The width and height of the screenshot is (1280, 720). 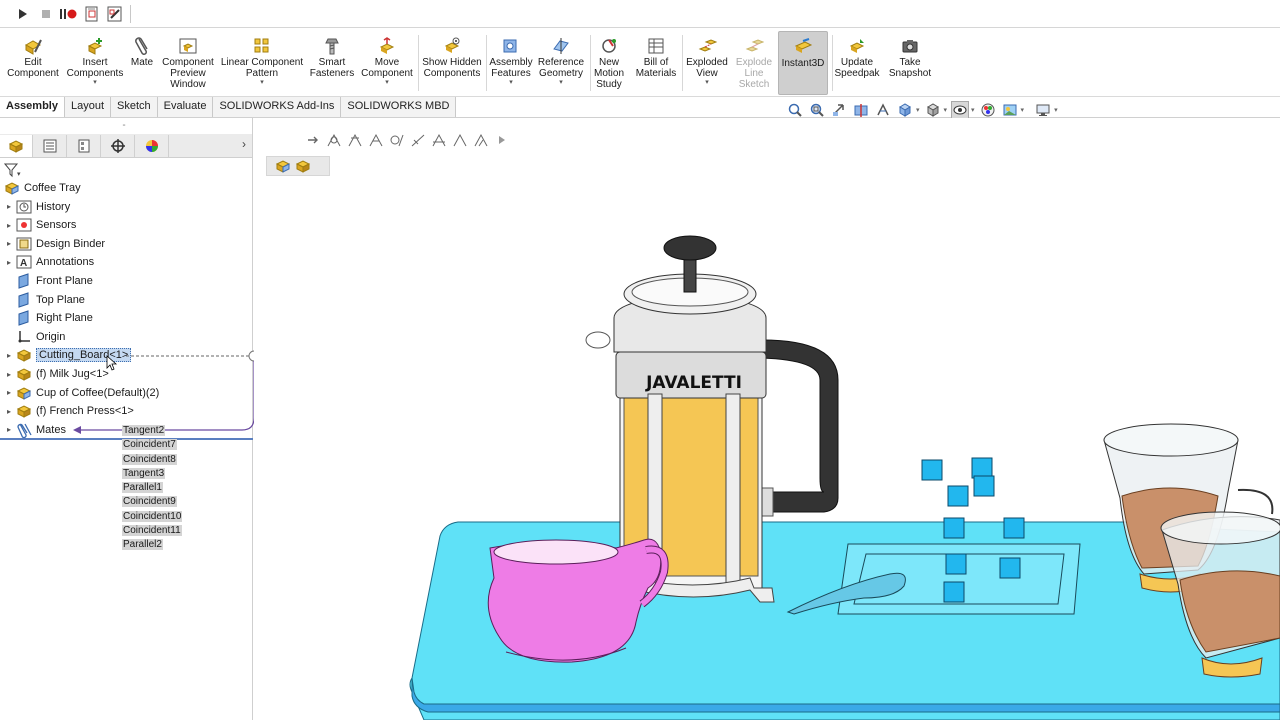 I want to click on hide-show-items-icon, so click(x=960, y=110).